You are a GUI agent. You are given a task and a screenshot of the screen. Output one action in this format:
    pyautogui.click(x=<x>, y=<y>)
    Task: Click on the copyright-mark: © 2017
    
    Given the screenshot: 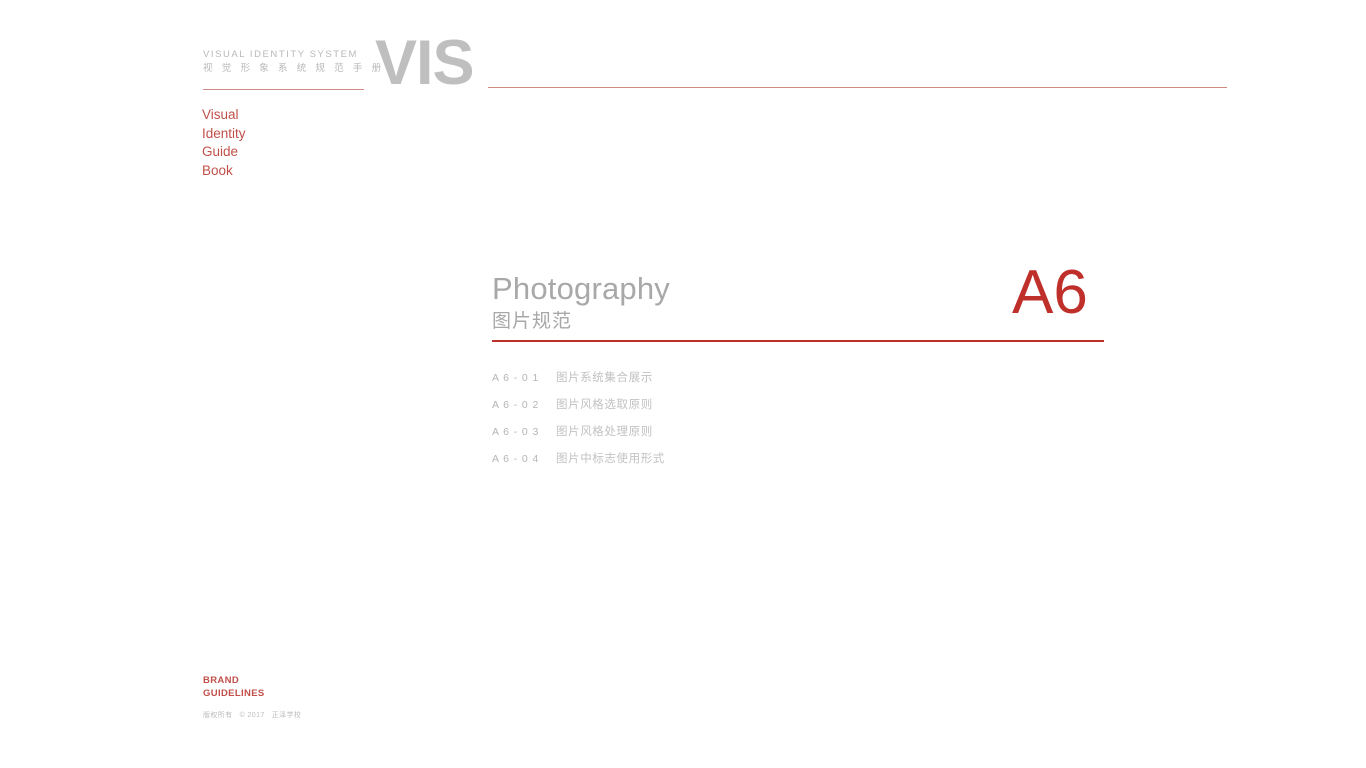 What is the action you would take?
    pyautogui.click(x=252, y=715)
    